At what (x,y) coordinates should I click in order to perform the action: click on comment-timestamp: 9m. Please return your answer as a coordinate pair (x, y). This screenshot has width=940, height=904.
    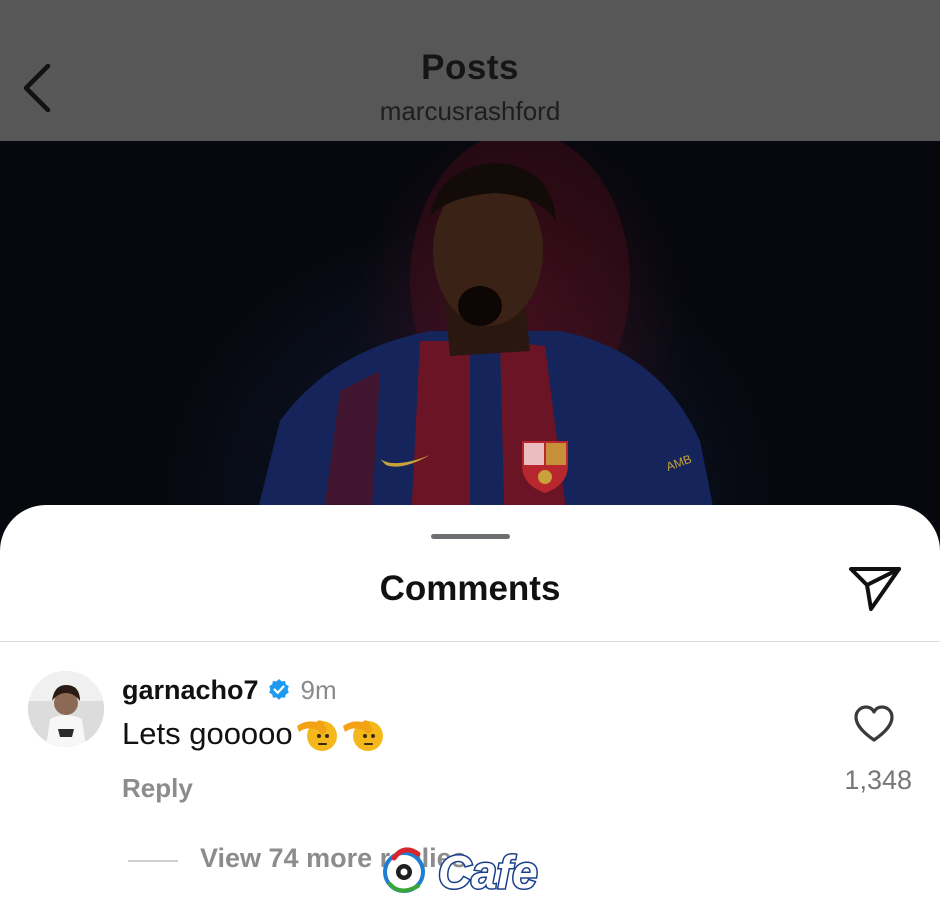
    Looking at the image, I should click on (318, 689).